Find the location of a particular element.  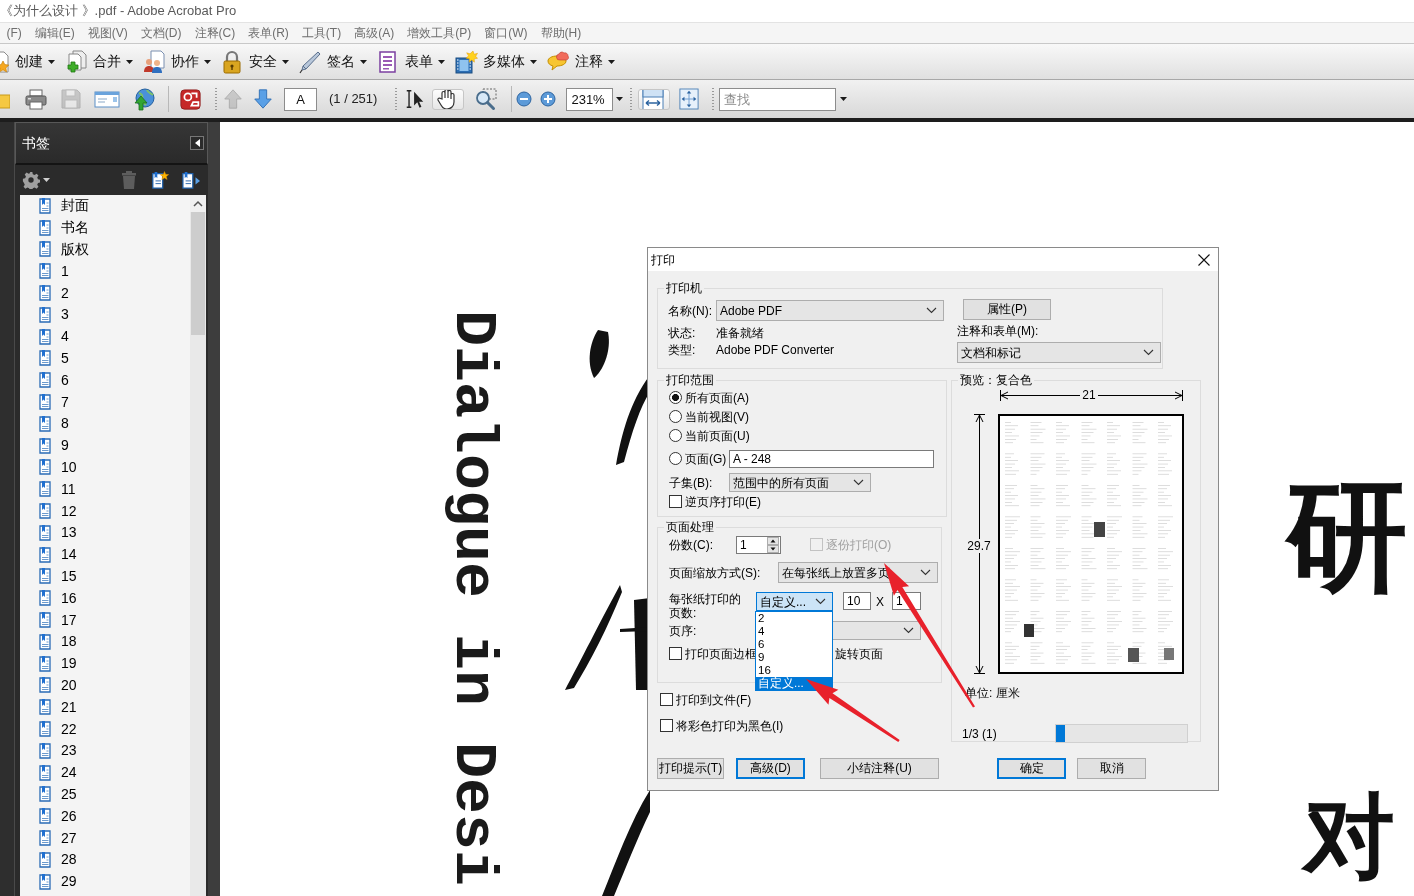

checkbox-option: 逆页序打印(E) is located at coordinates (715, 501).